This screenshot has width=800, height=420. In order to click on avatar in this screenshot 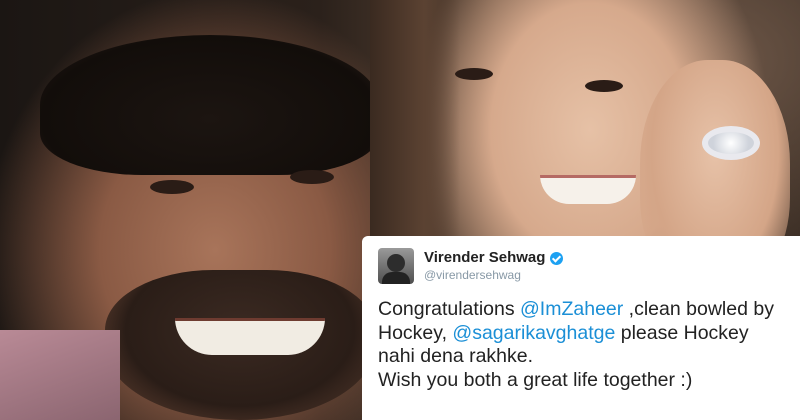, I will do `click(396, 266)`.